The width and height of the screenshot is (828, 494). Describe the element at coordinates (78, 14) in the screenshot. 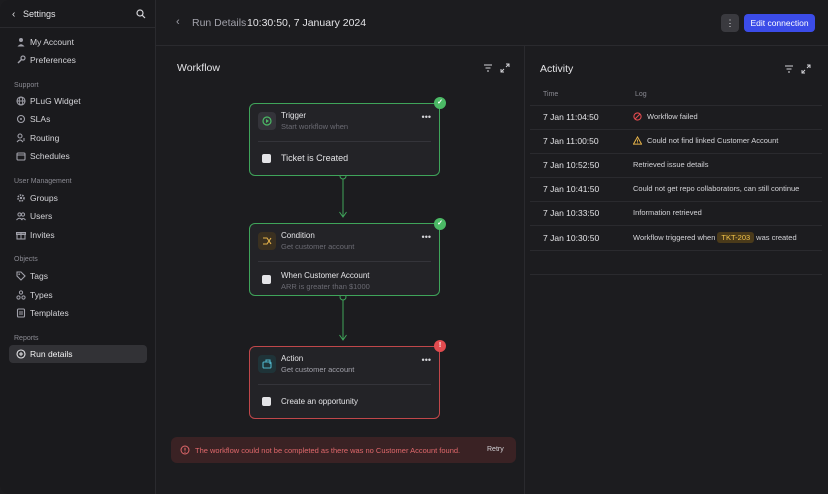

I see `sidebar-header: ‹ Settings` at that location.